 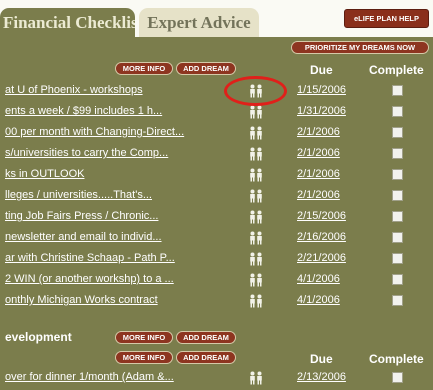 What do you see at coordinates (115, 90) in the screenshot?
I see `dream-link: at U of Phoenix - workshops` at bounding box center [115, 90].